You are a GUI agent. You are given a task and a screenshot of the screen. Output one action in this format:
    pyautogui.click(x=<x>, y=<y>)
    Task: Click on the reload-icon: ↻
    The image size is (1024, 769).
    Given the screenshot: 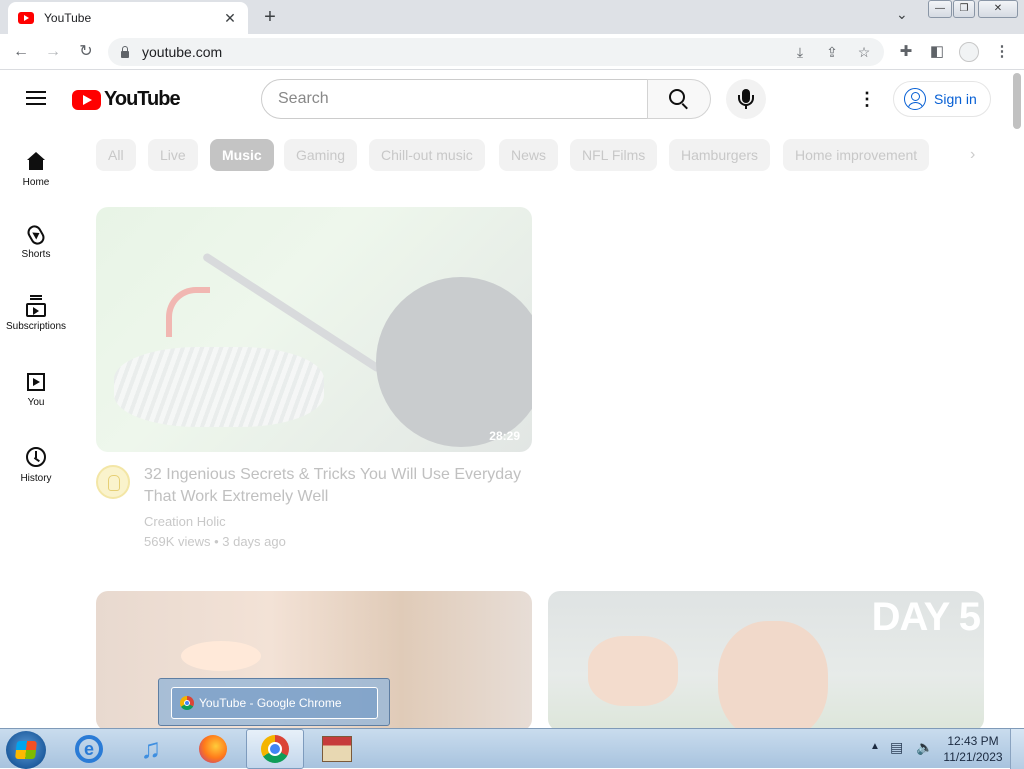 What is the action you would take?
    pyautogui.click(x=86, y=52)
    